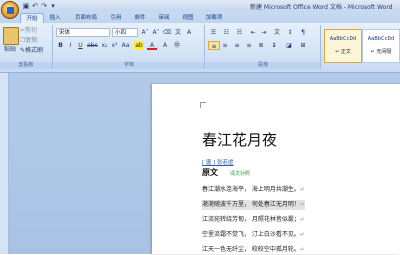 The width and height of the screenshot is (400, 255). I want to click on clear-format-icon: ⌫, so click(167, 32).